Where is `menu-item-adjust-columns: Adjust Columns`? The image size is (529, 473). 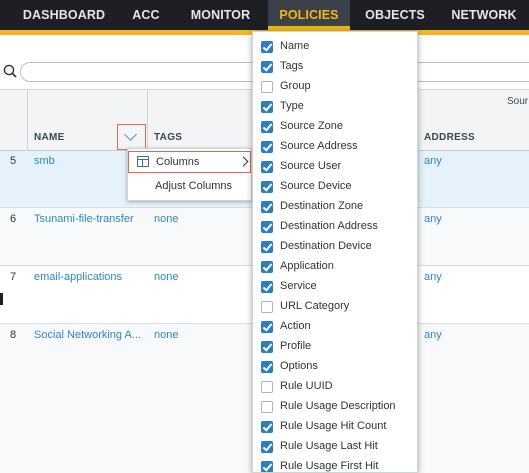 menu-item-adjust-columns: Adjust Columns is located at coordinates (189, 187).